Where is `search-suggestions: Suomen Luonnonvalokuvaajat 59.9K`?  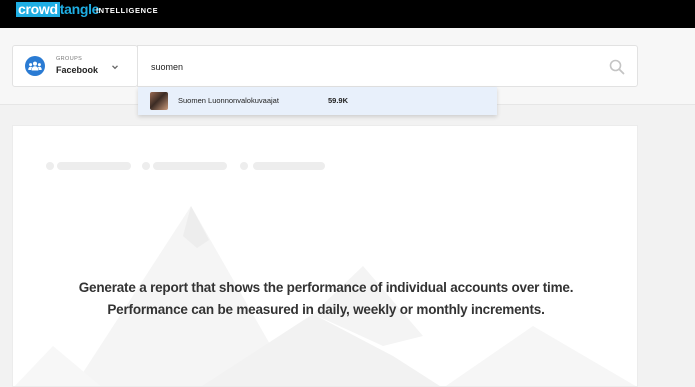
search-suggestions: Suomen Luonnonvalokuvaajat 59.9K is located at coordinates (317, 101).